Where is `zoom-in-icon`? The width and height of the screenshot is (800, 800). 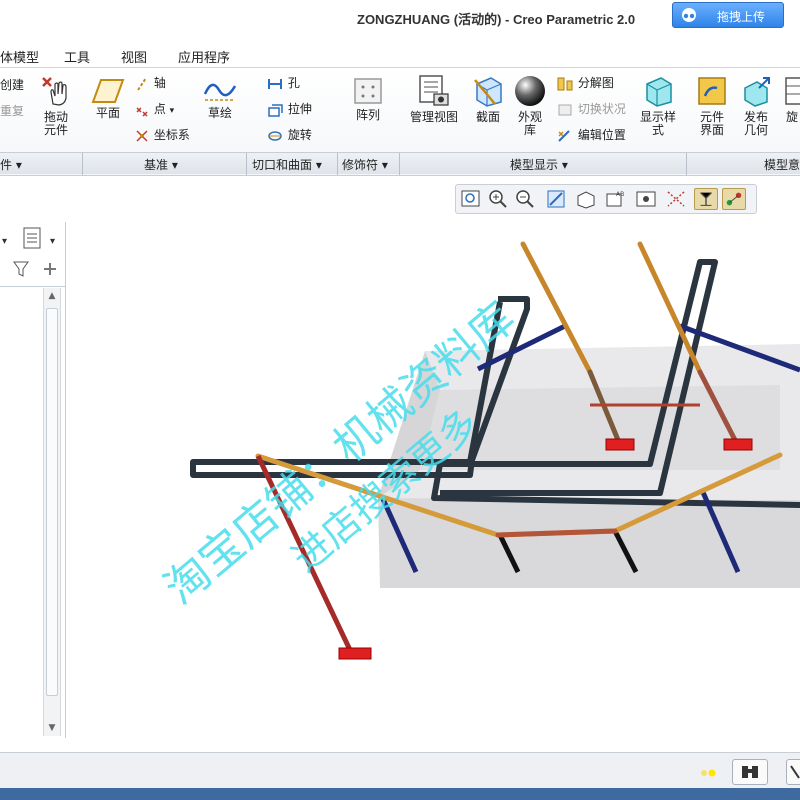
zoom-in-icon is located at coordinates (498, 199).